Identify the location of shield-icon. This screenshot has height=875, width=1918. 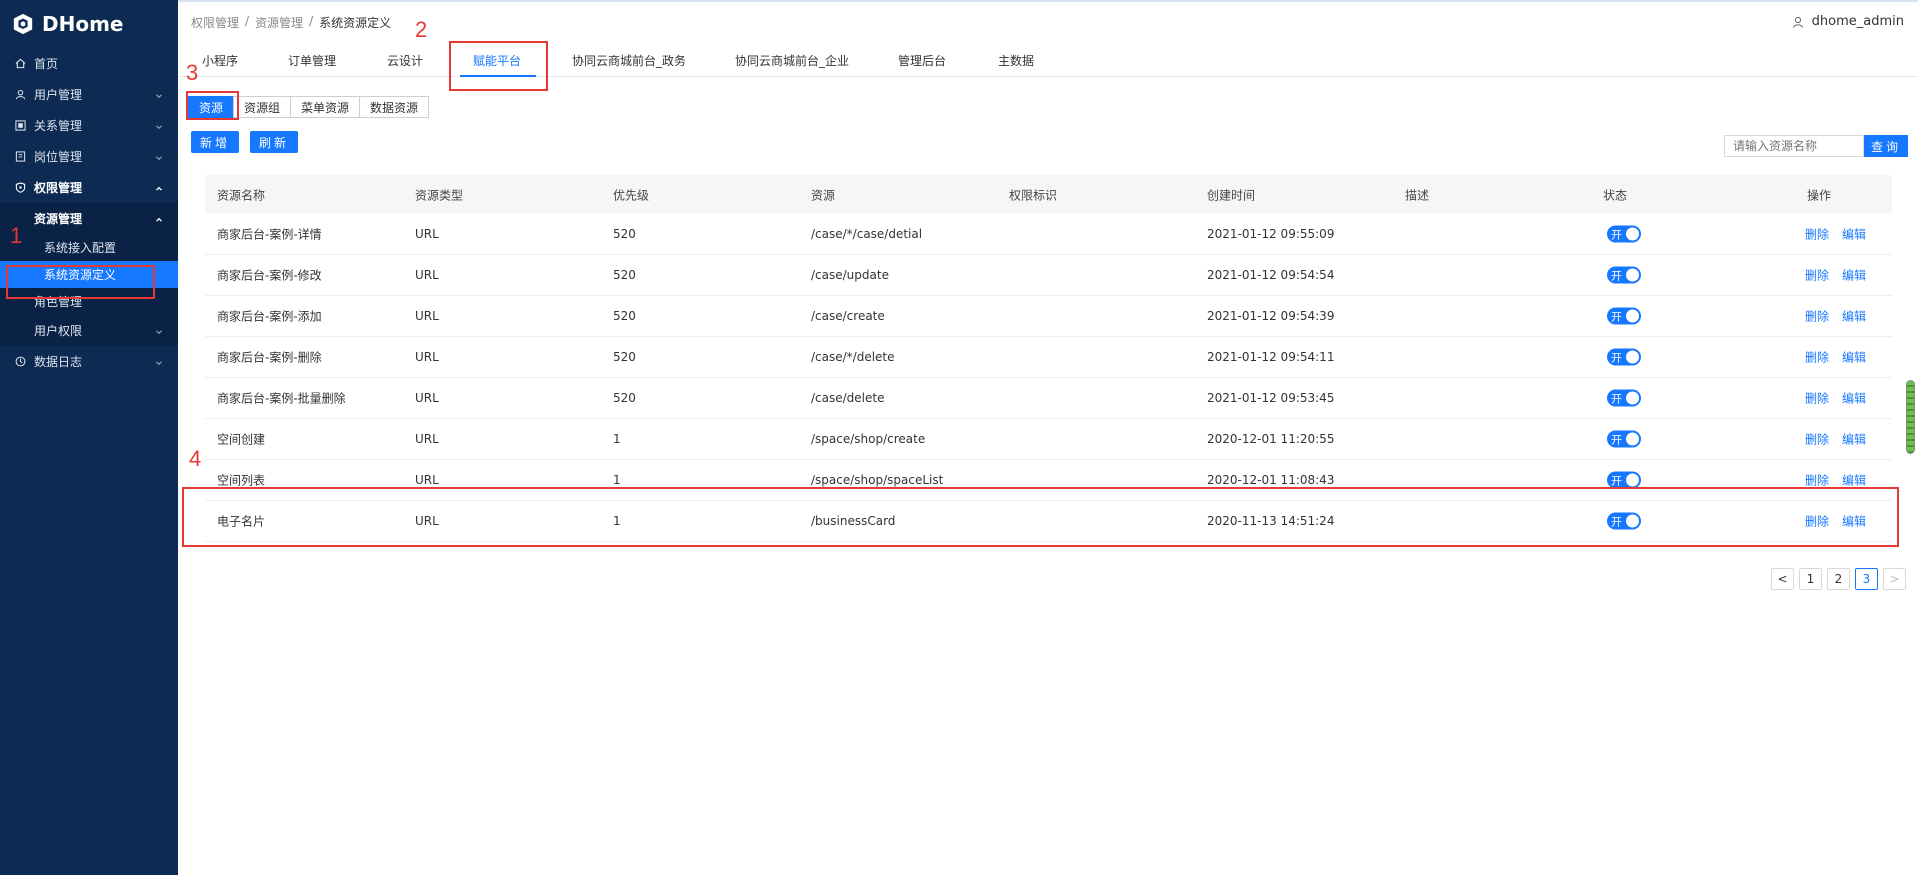
(20, 188).